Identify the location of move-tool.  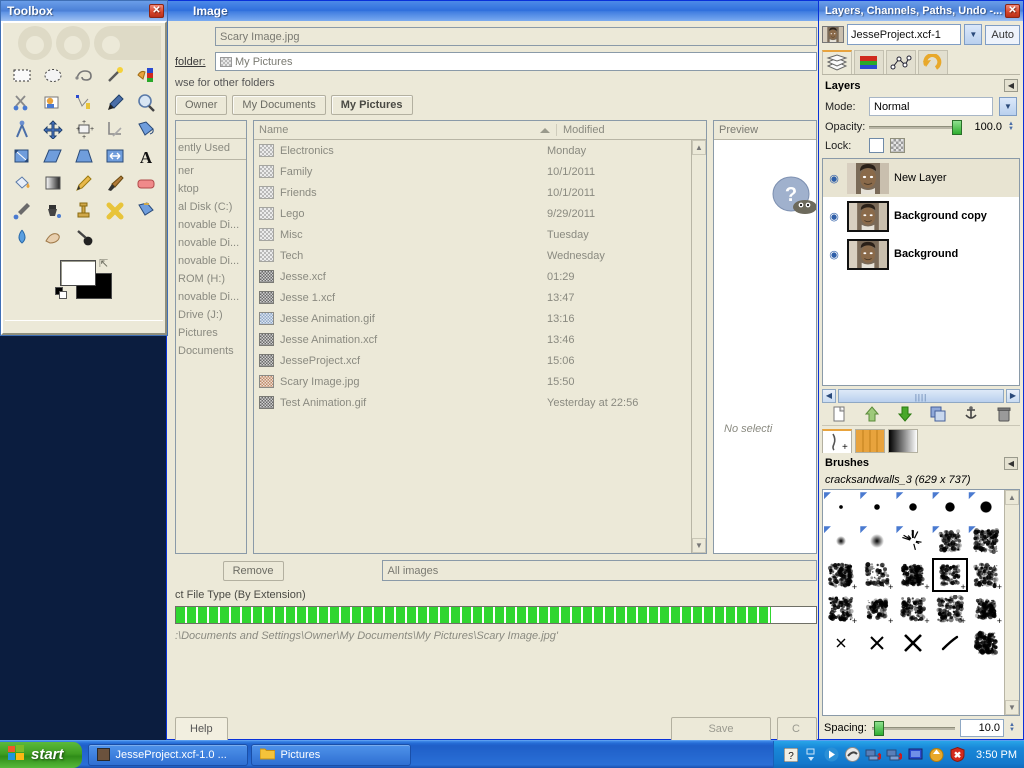
(53, 129).